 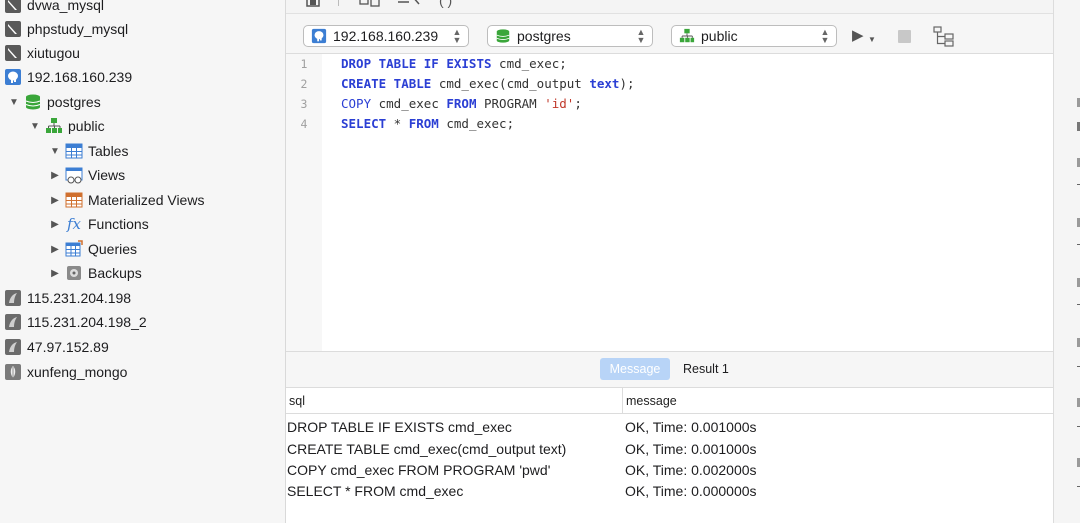 I want to click on sidebar-item-label: xunfeng_mongo, so click(x=77, y=372).